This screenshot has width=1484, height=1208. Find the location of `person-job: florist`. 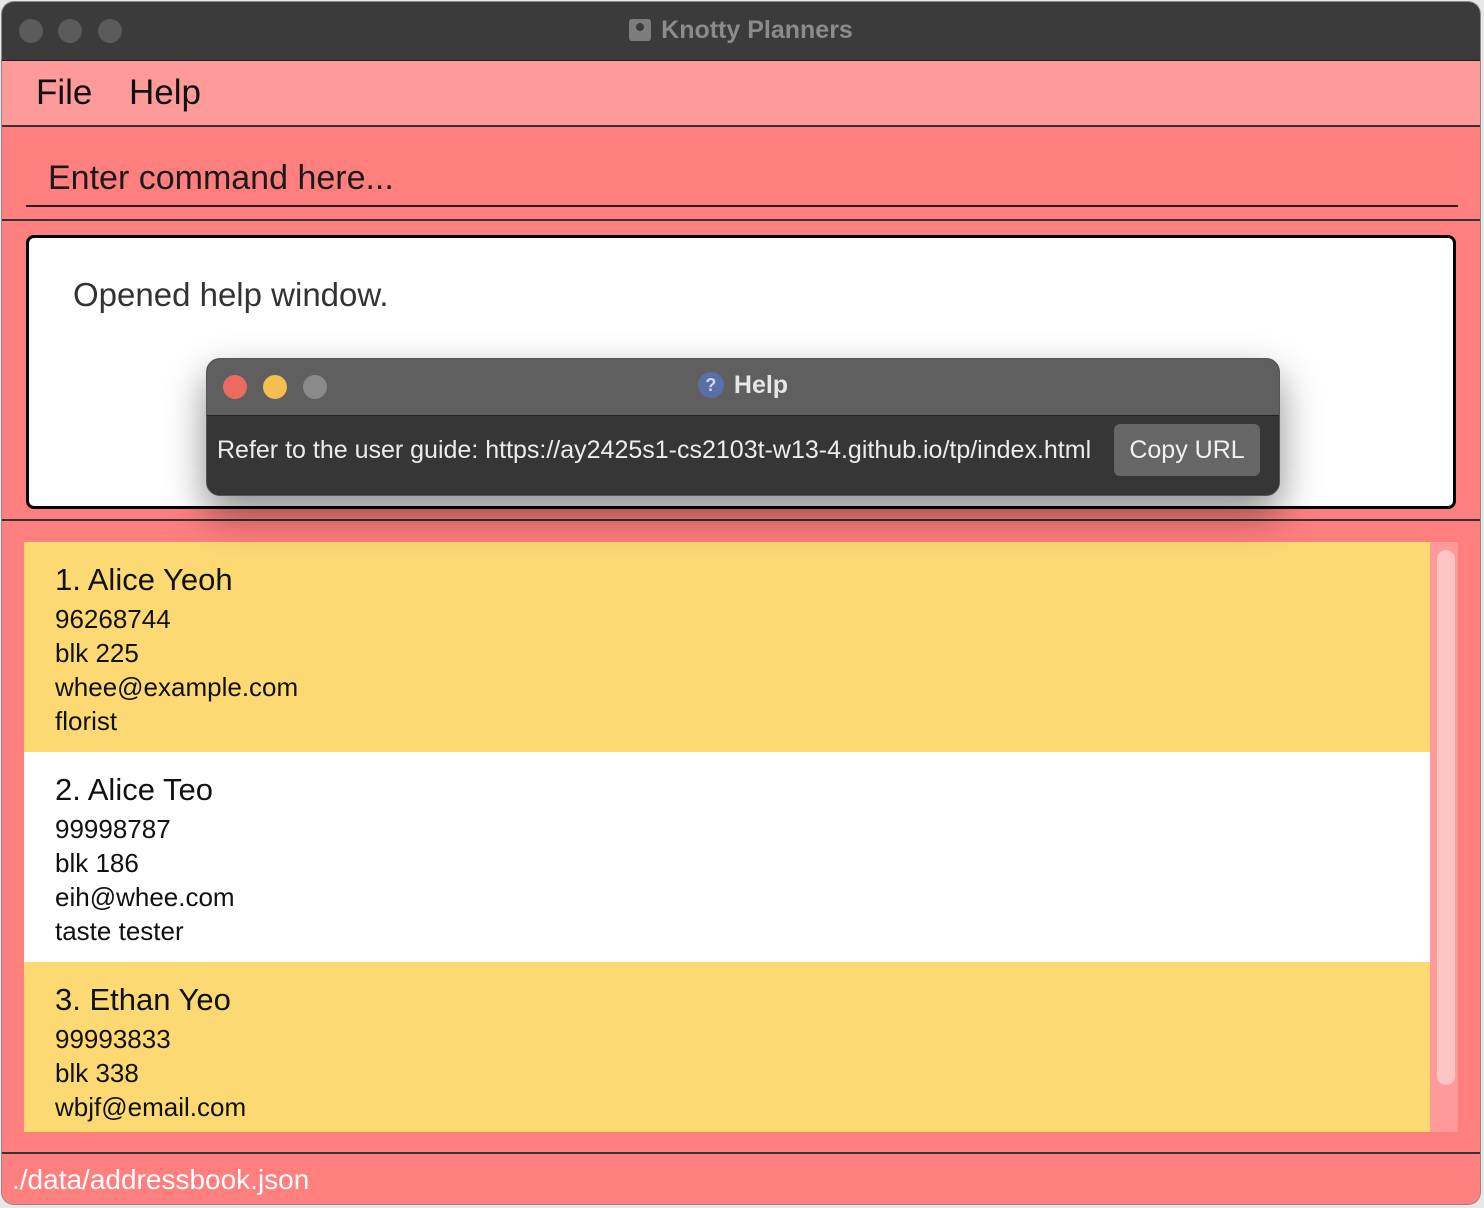

person-job: florist is located at coordinates (86, 721).